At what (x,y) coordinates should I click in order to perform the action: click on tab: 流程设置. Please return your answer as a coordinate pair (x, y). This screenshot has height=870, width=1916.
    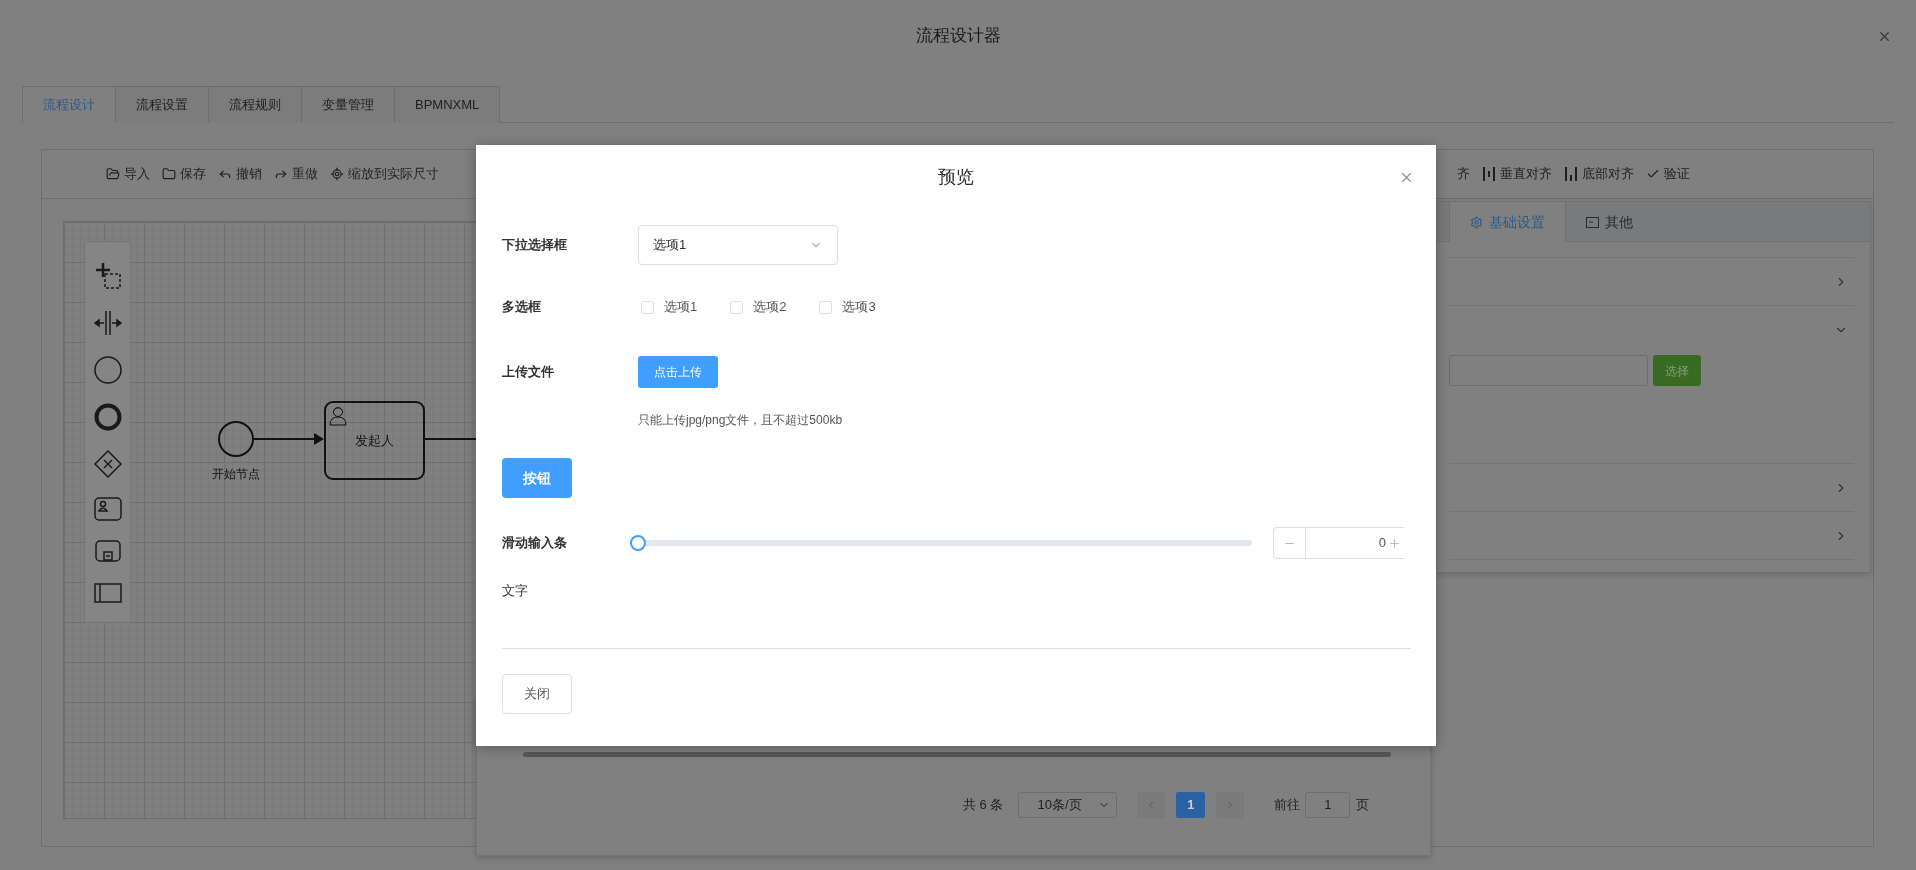
    Looking at the image, I should click on (162, 104).